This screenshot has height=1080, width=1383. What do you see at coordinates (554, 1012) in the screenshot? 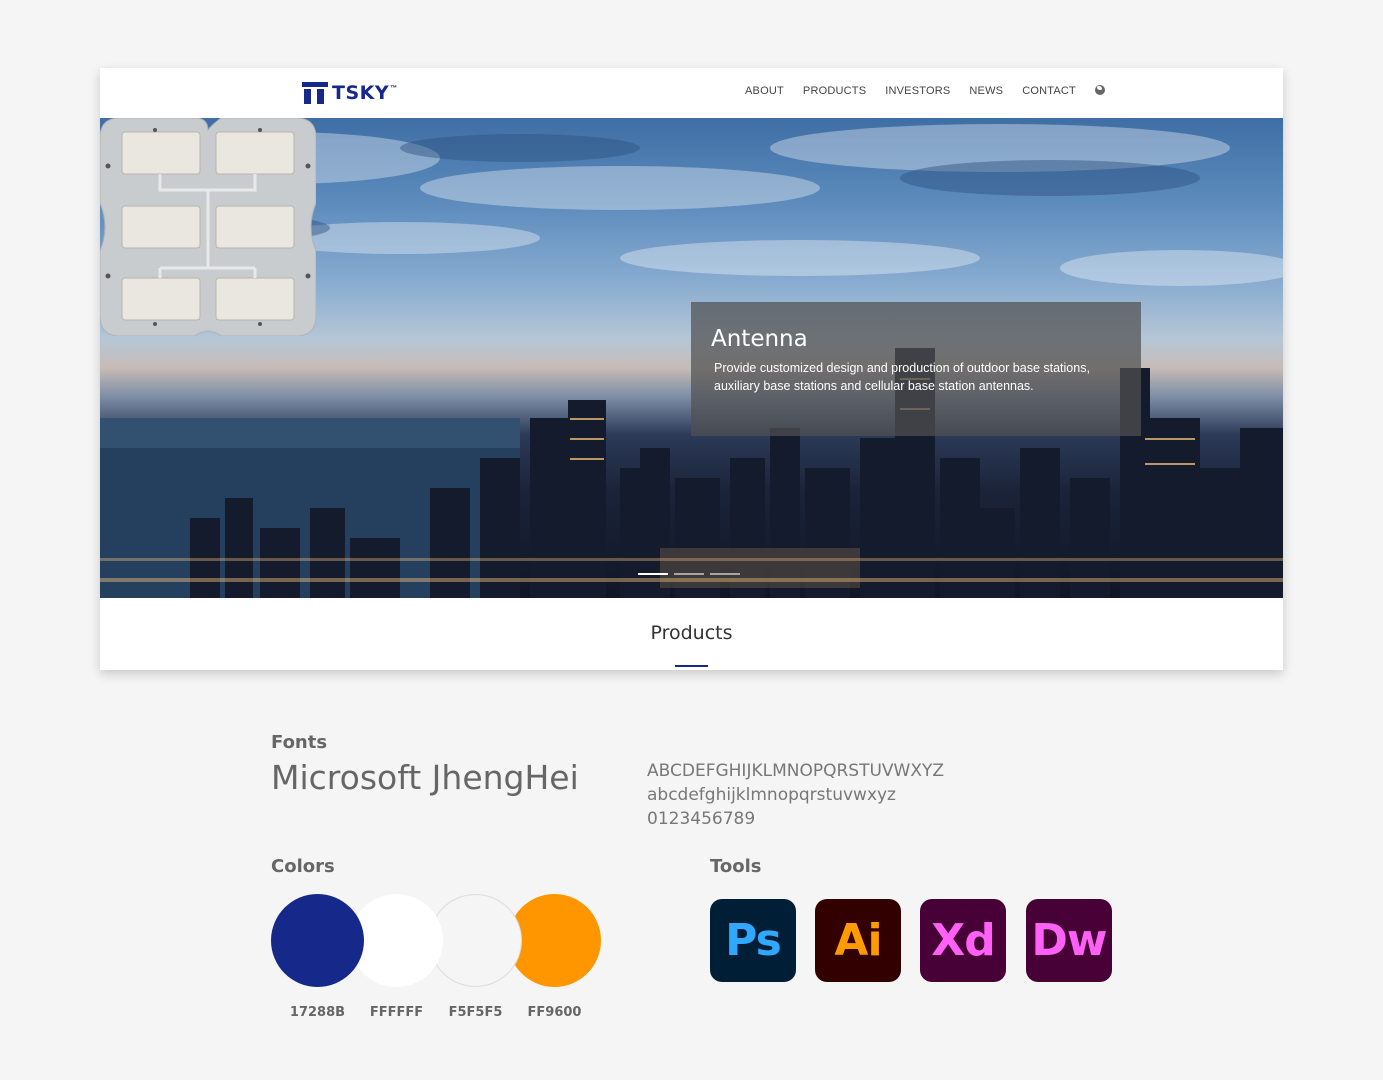
I see `color-label: FF9600` at bounding box center [554, 1012].